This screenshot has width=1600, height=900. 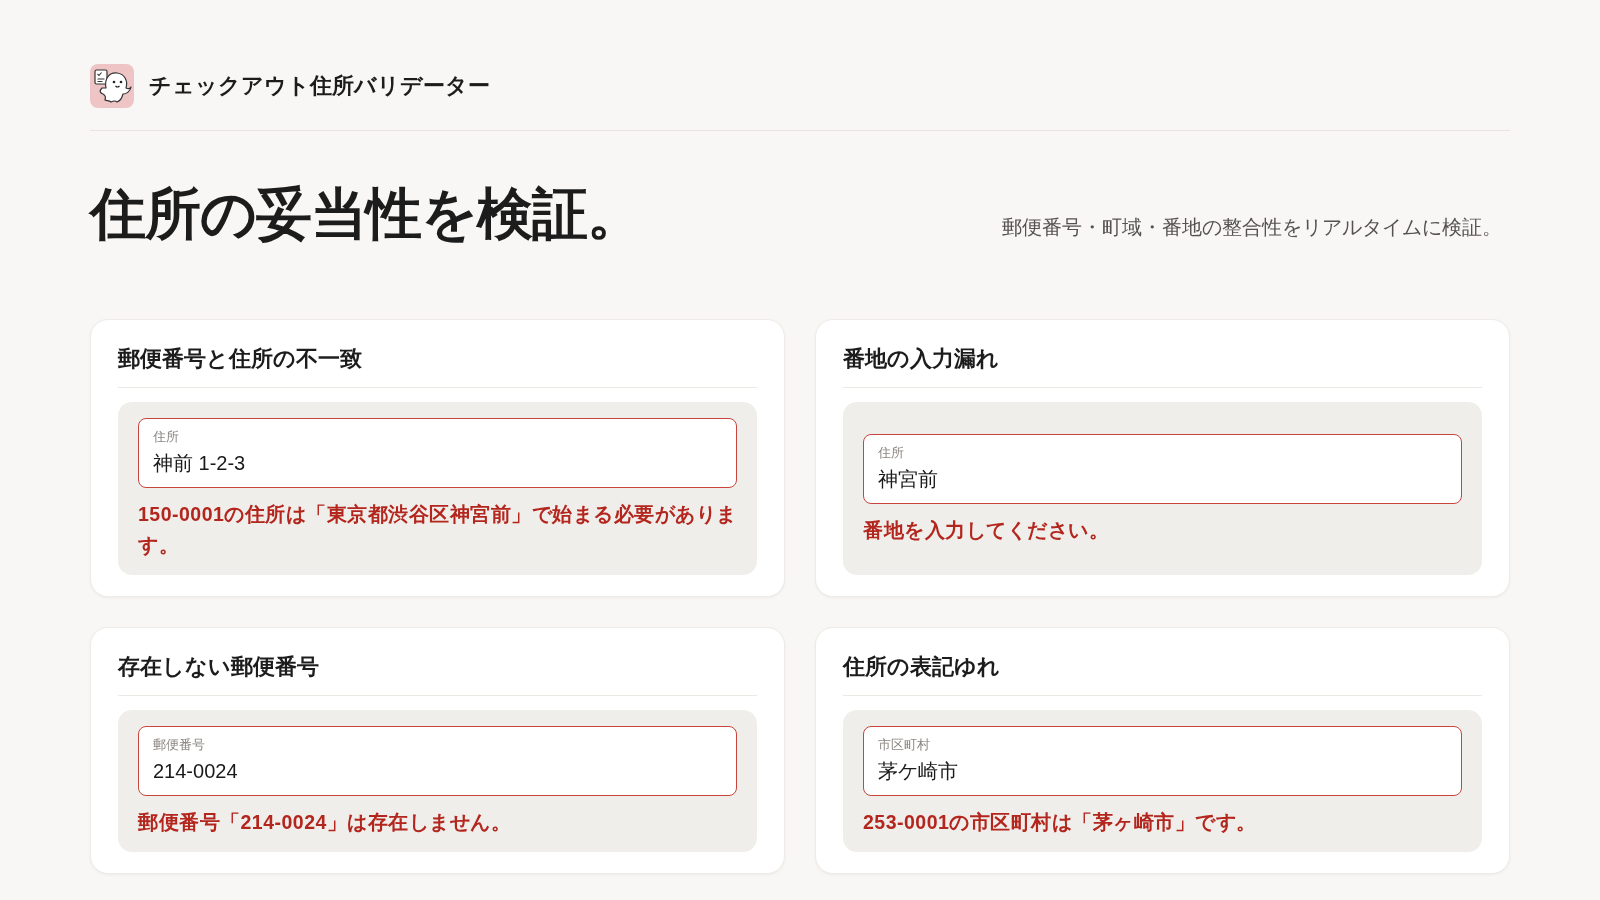 What do you see at coordinates (1162, 761) in the screenshot?
I see `text-field: 市区町村 茅ケ崎市` at bounding box center [1162, 761].